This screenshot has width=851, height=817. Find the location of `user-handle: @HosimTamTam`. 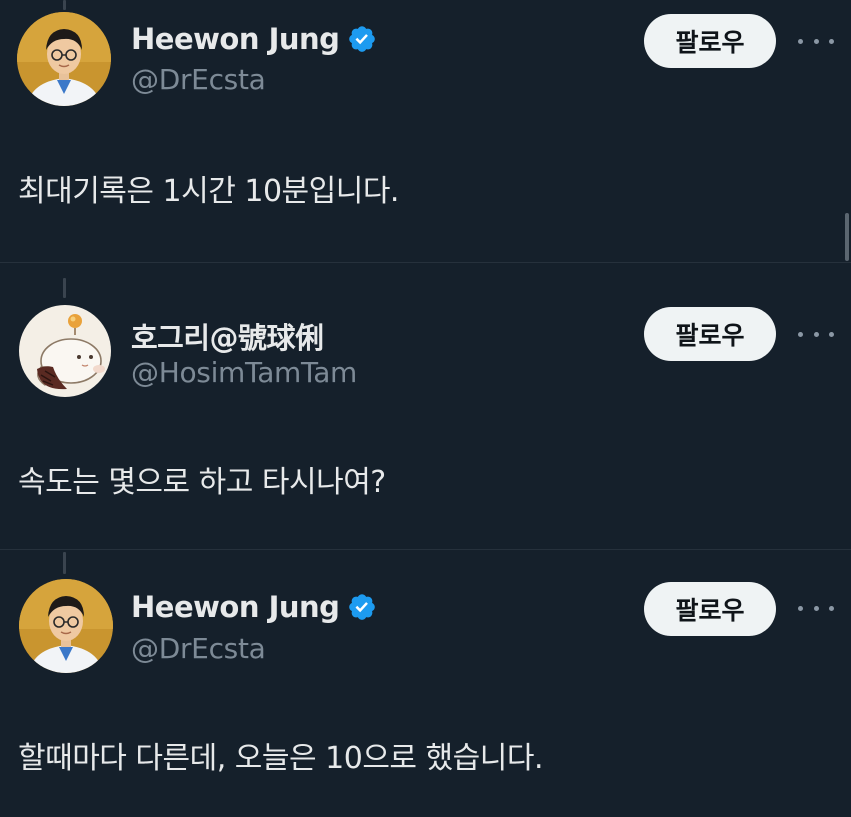

user-handle: @HosimTamTam is located at coordinates (244, 372).